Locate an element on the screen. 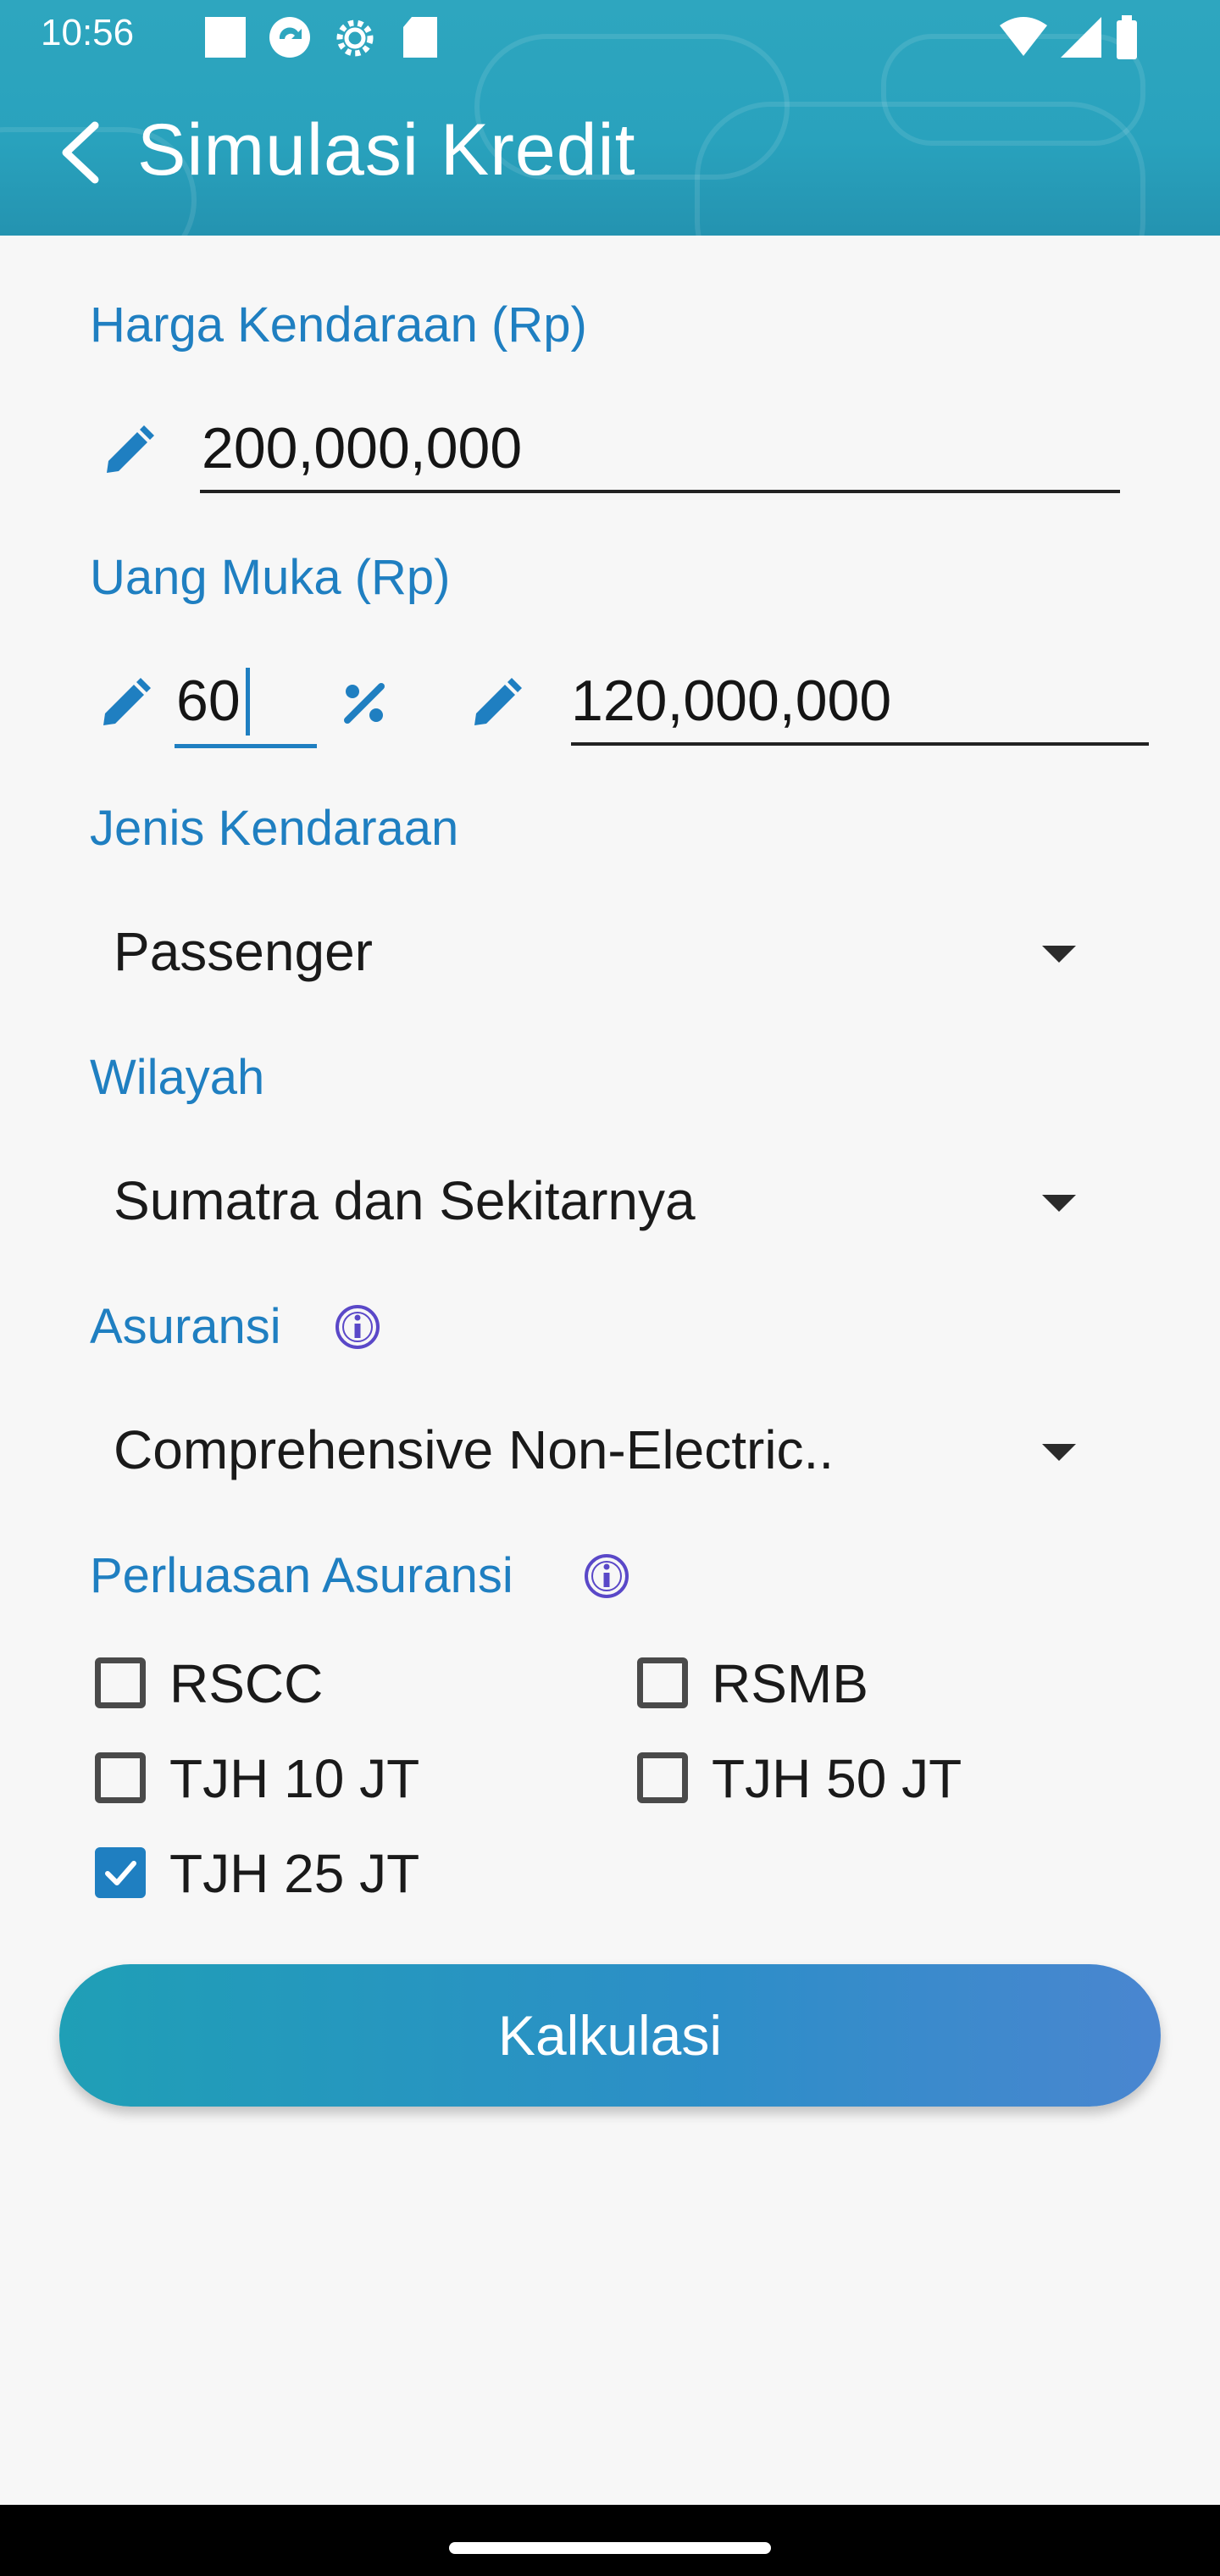  check-icon is located at coordinates (120, 1873).